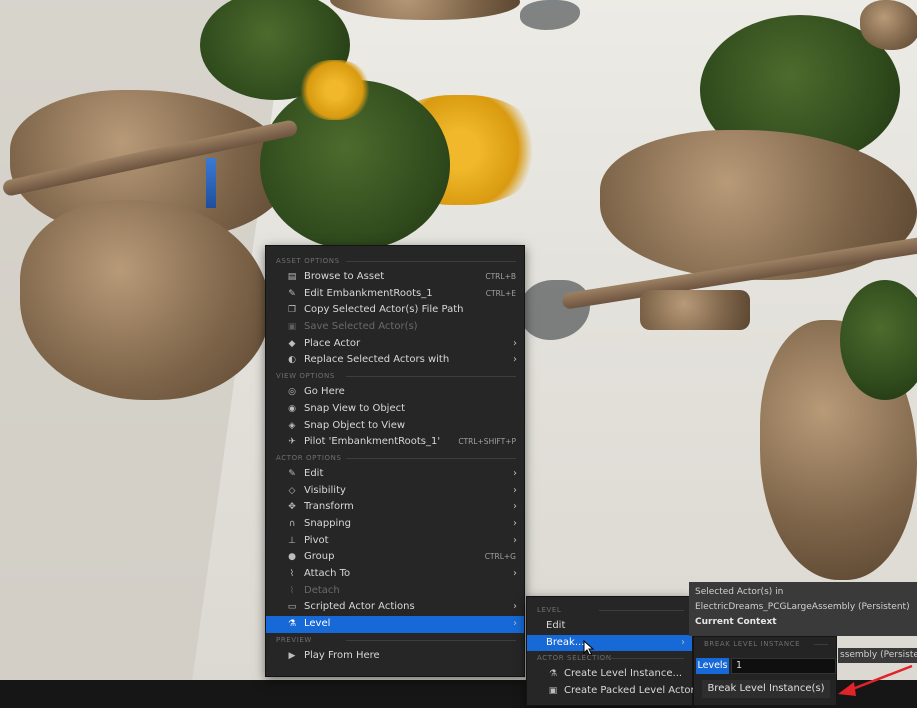 Image resolution: width=917 pixels, height=708 pixels. Describe the element at coordinates (292, 607) in the screenshot. I see `script-icon: ▭` at that location.